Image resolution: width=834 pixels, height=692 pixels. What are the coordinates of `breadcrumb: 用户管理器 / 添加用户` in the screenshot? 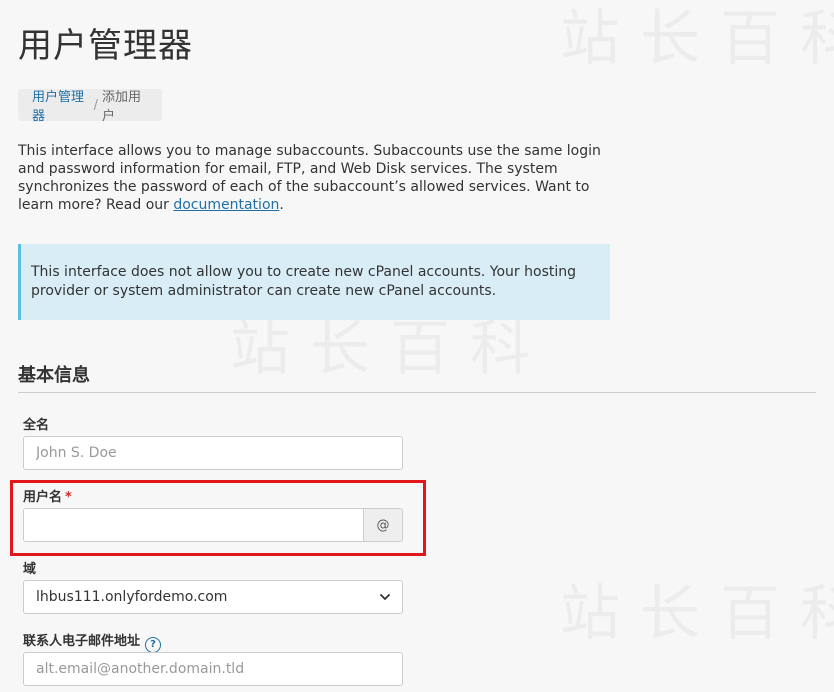 It's located at (90, 105).